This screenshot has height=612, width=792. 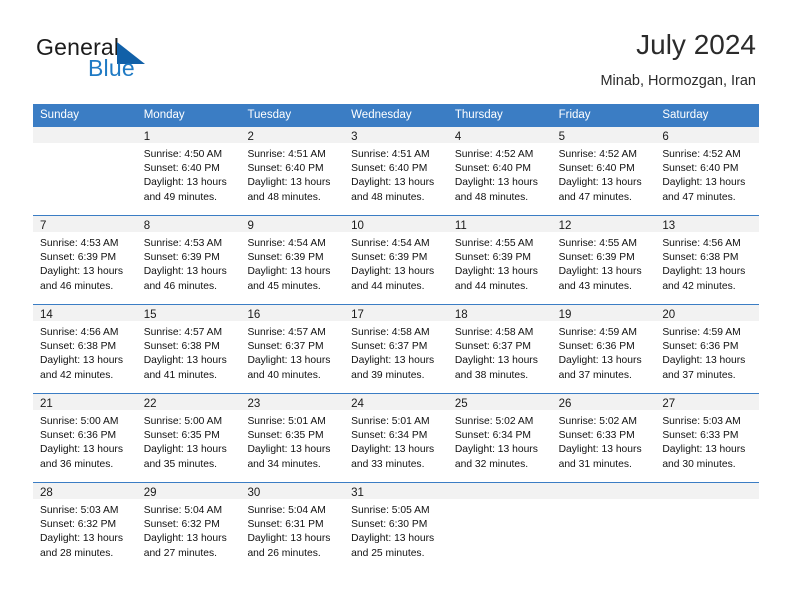 What do you see at coordinates (595, 286) in the screenshot?
I see `day-detail-line: and 43 minutes.` at bounding box center [595, 286].